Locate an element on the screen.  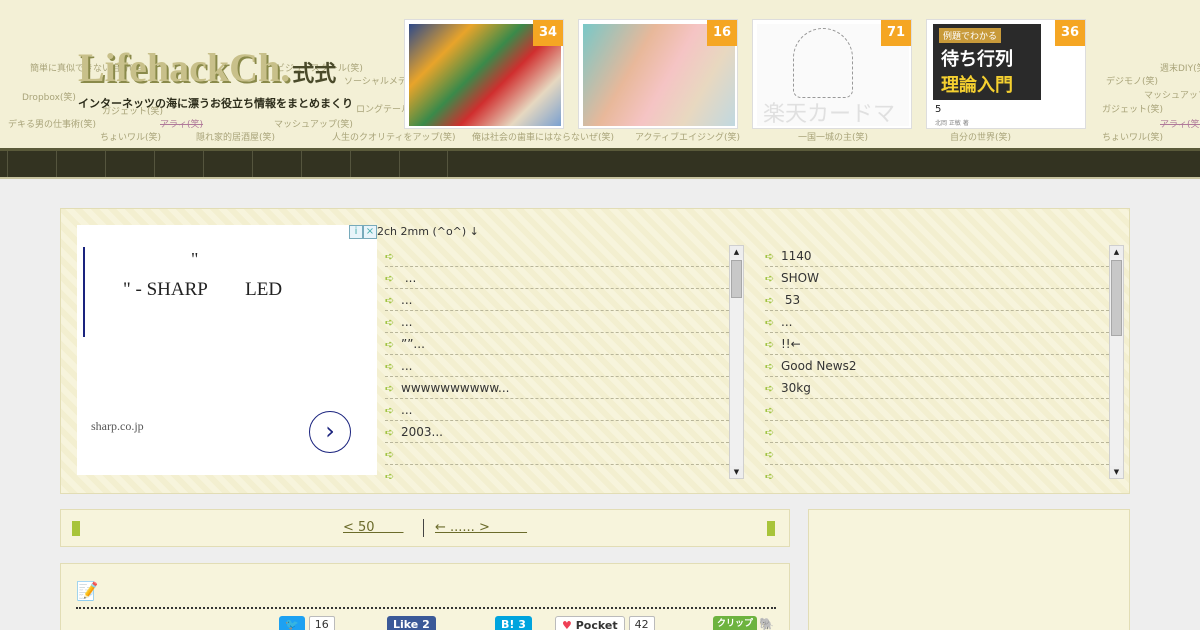
share-evernote: クリップ 🐘 is located at coordinates (743, 622).